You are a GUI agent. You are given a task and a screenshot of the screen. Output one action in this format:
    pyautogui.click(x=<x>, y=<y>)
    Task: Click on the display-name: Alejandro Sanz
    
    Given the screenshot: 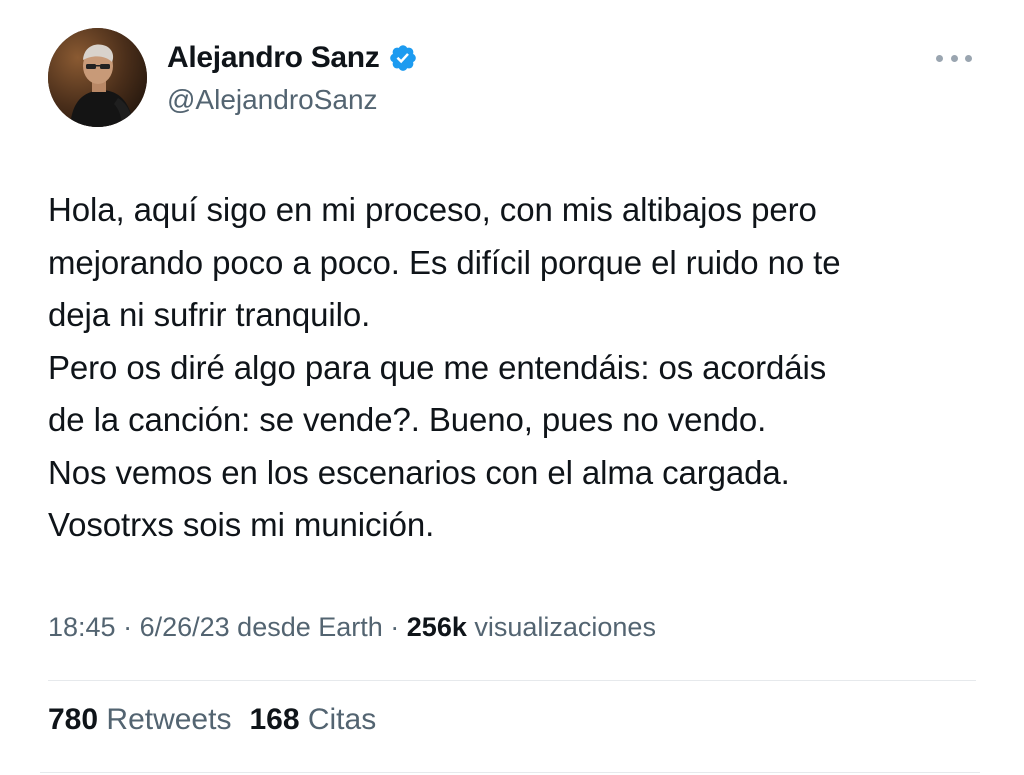 What is the action you would take?
    pyautogui.click(x=273, y=58)
    